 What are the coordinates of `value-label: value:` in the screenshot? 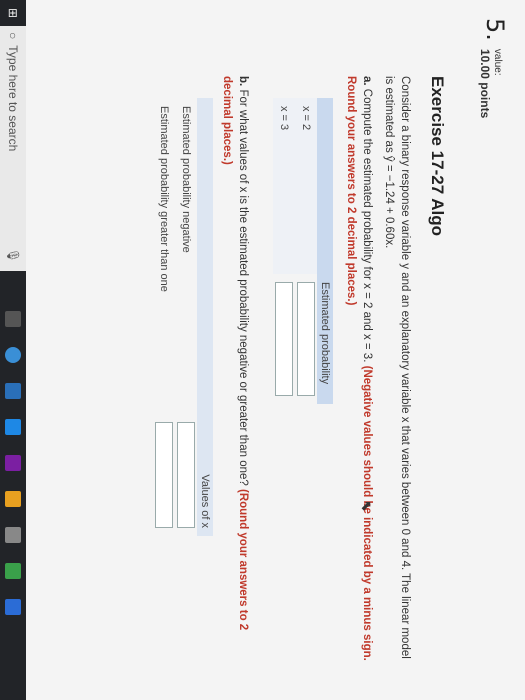 It's located at (497, 62).